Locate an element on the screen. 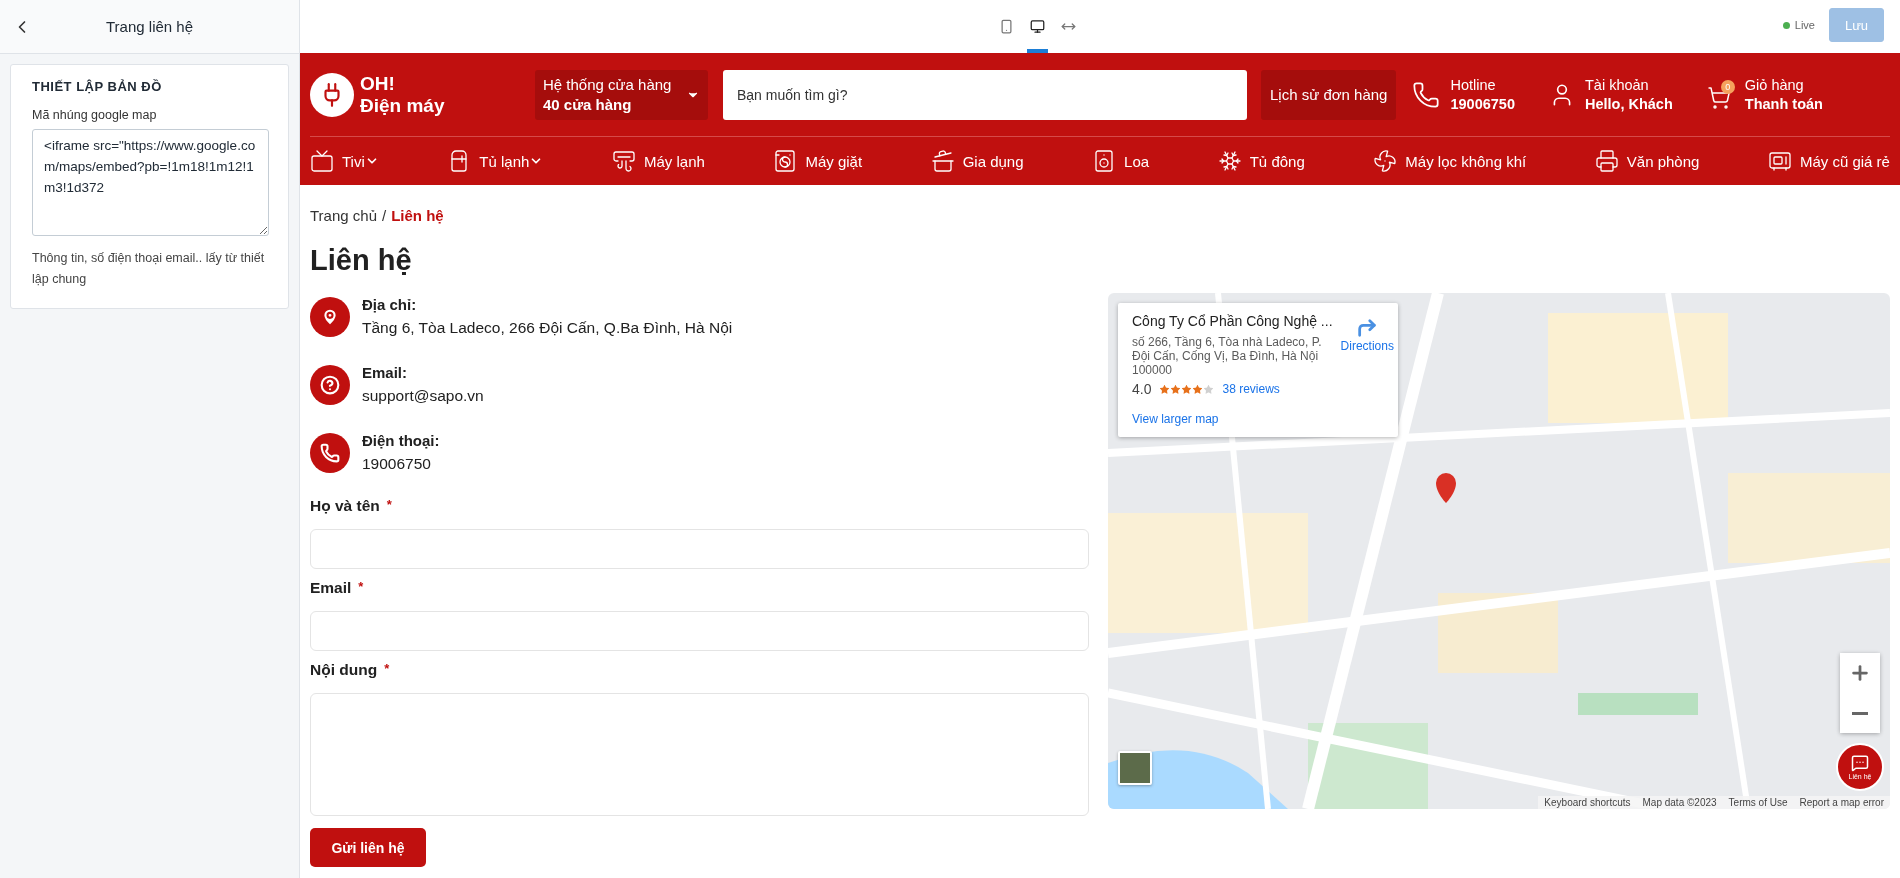 This screenshot has height=878, width=1900. desktop-icon is located at coordinates (1037, 26).